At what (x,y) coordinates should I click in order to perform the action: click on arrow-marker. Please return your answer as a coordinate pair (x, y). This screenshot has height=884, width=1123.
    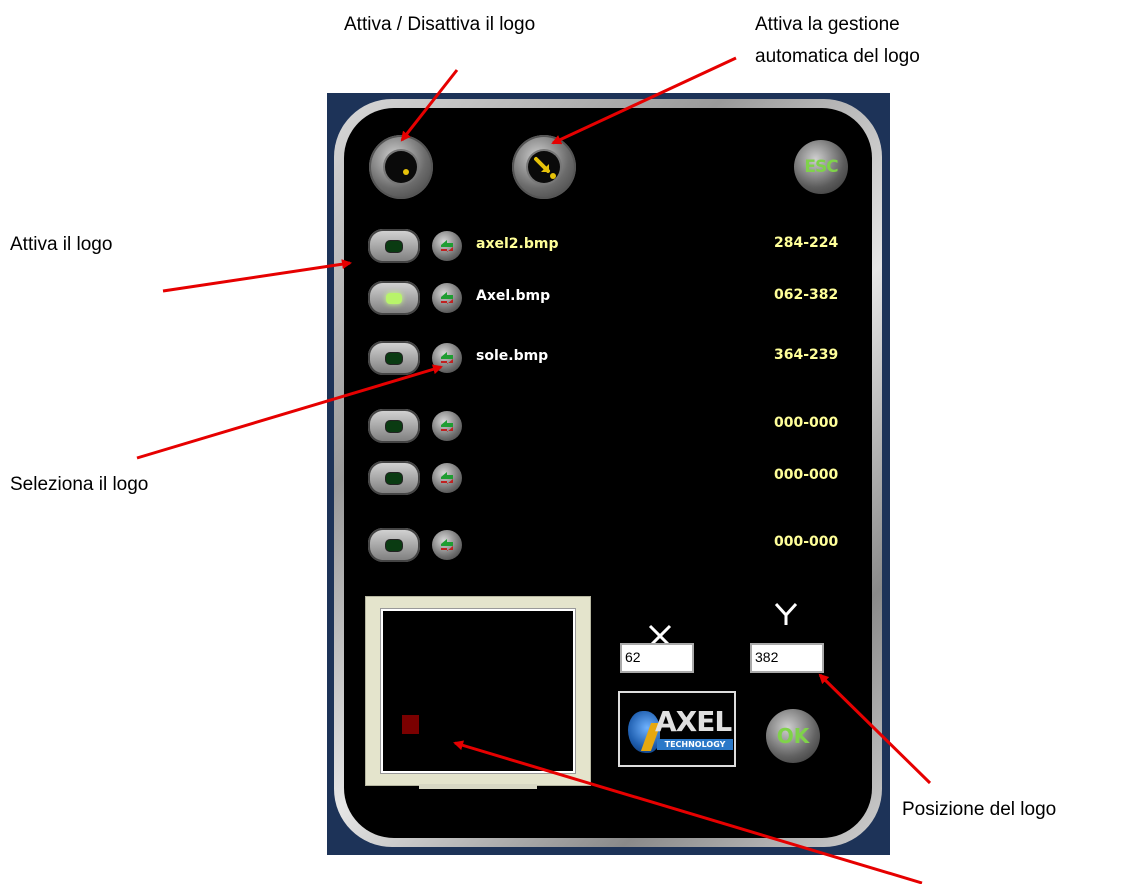
    Looking at the image, I should click on (688, 812).